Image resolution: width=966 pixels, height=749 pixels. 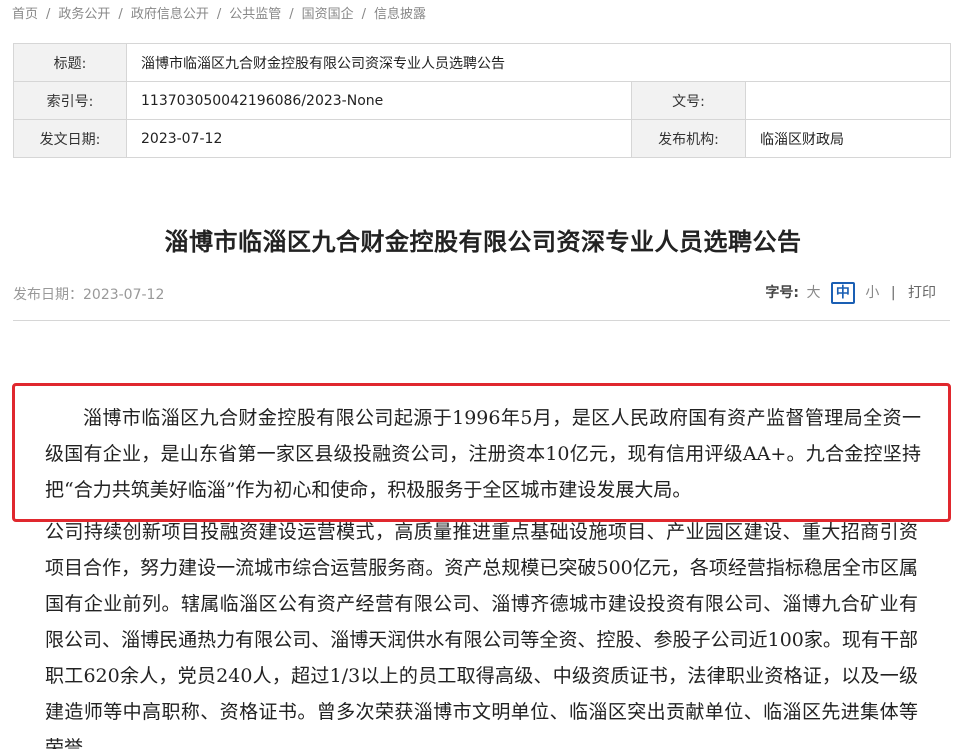 I want to click on meta-date-value: 2023-07-12, so click(x=379, y=138).